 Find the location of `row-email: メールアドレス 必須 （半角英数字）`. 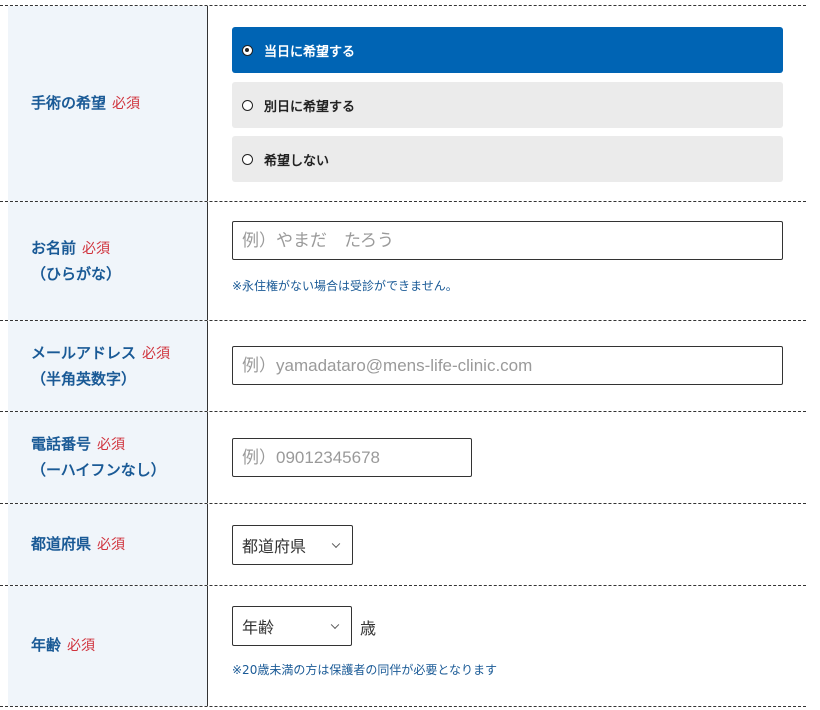

row-email: メールアドレス 必須 （半角英数字） is located at coordinates (403, 366).